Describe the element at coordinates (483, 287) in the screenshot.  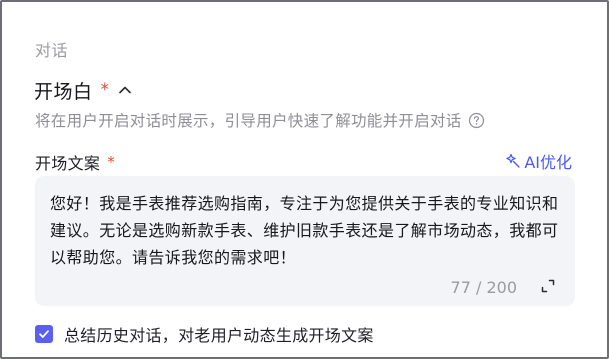
I see `char-count: 77 / 200` at that location.